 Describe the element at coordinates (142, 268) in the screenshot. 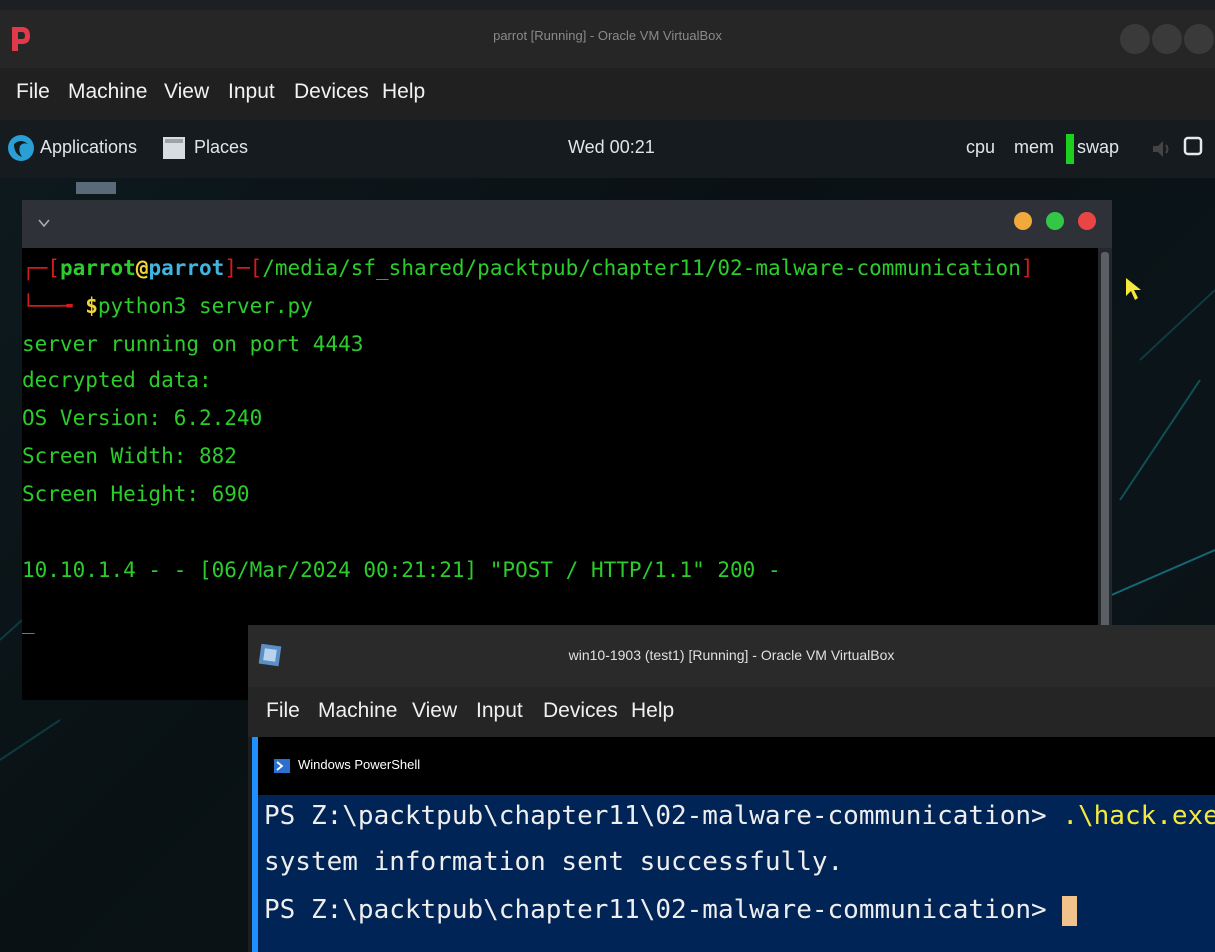

I see `prompt-at: @` at that location.